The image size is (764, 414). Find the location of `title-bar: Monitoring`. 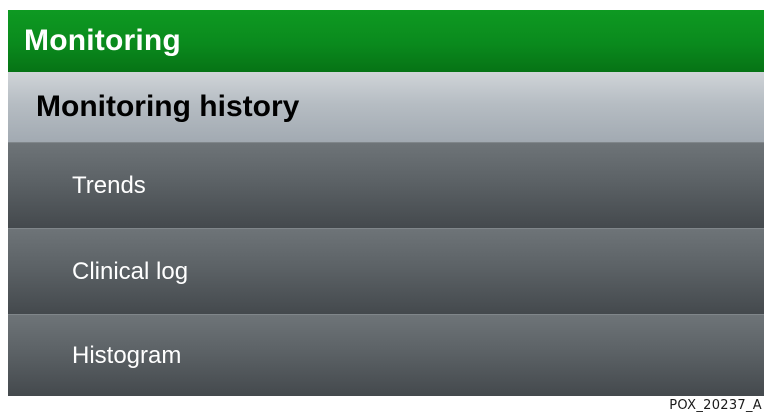

title-bar: Monitoring is located at coordinates (386, 41).